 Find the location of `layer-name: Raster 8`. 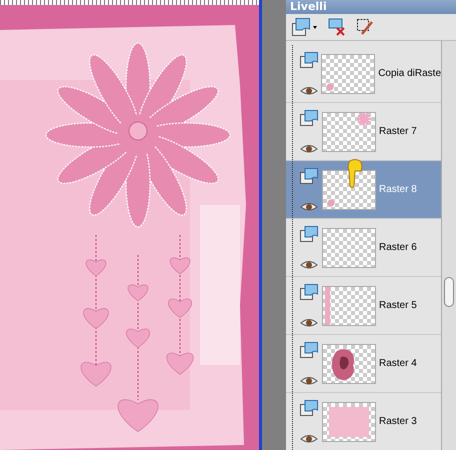

layer-name: Raster 8 is located at coordinates (398, 189).